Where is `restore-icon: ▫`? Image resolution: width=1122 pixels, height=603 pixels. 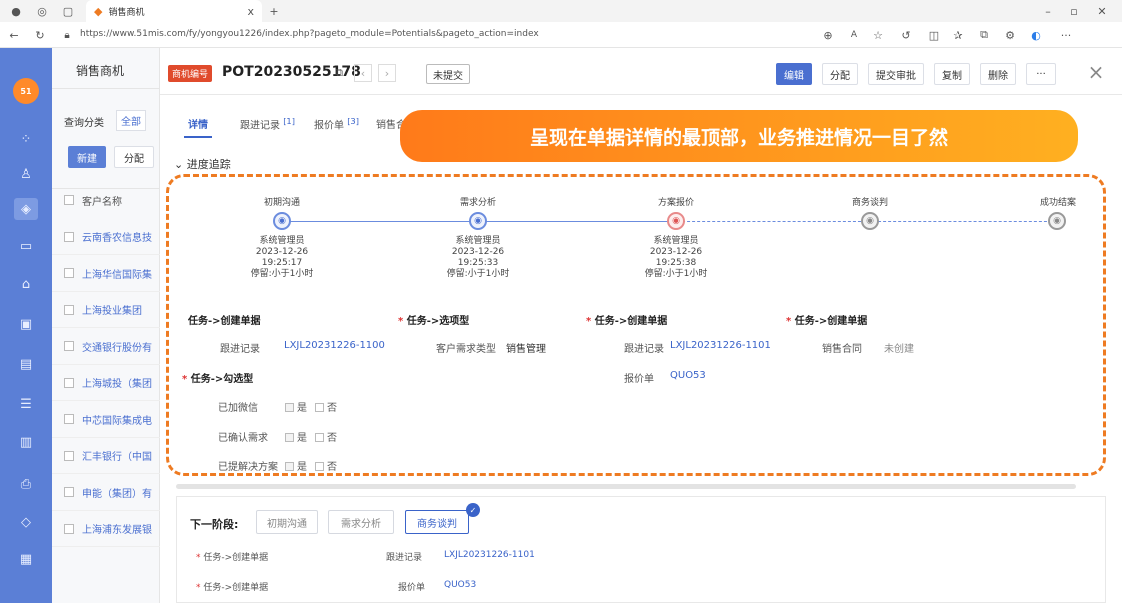 restore-icon: ▫ is located at coordinates (1074, 11).